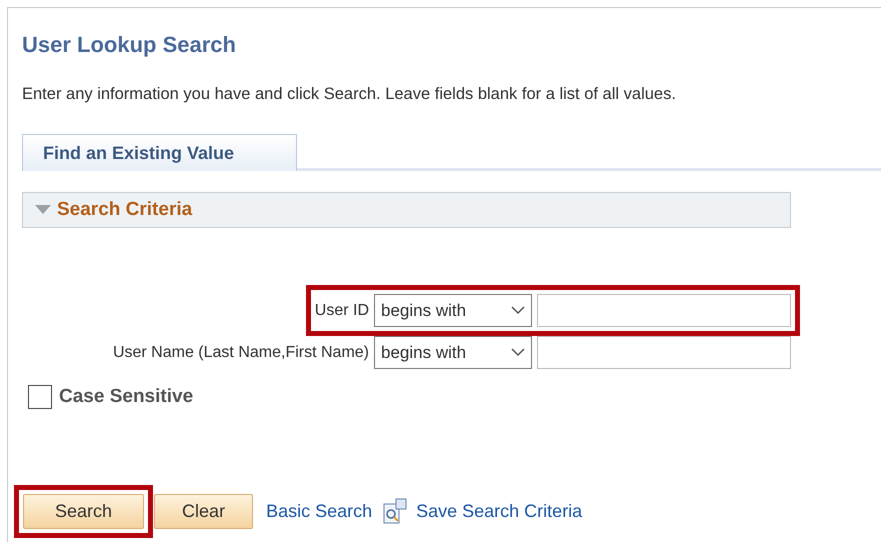 This screenshot has height=542, width=881. What do you see at coordinates (499, 511) in the screenshot?
I see `link: Save Search Criteria` at bounding box center [499, 511].